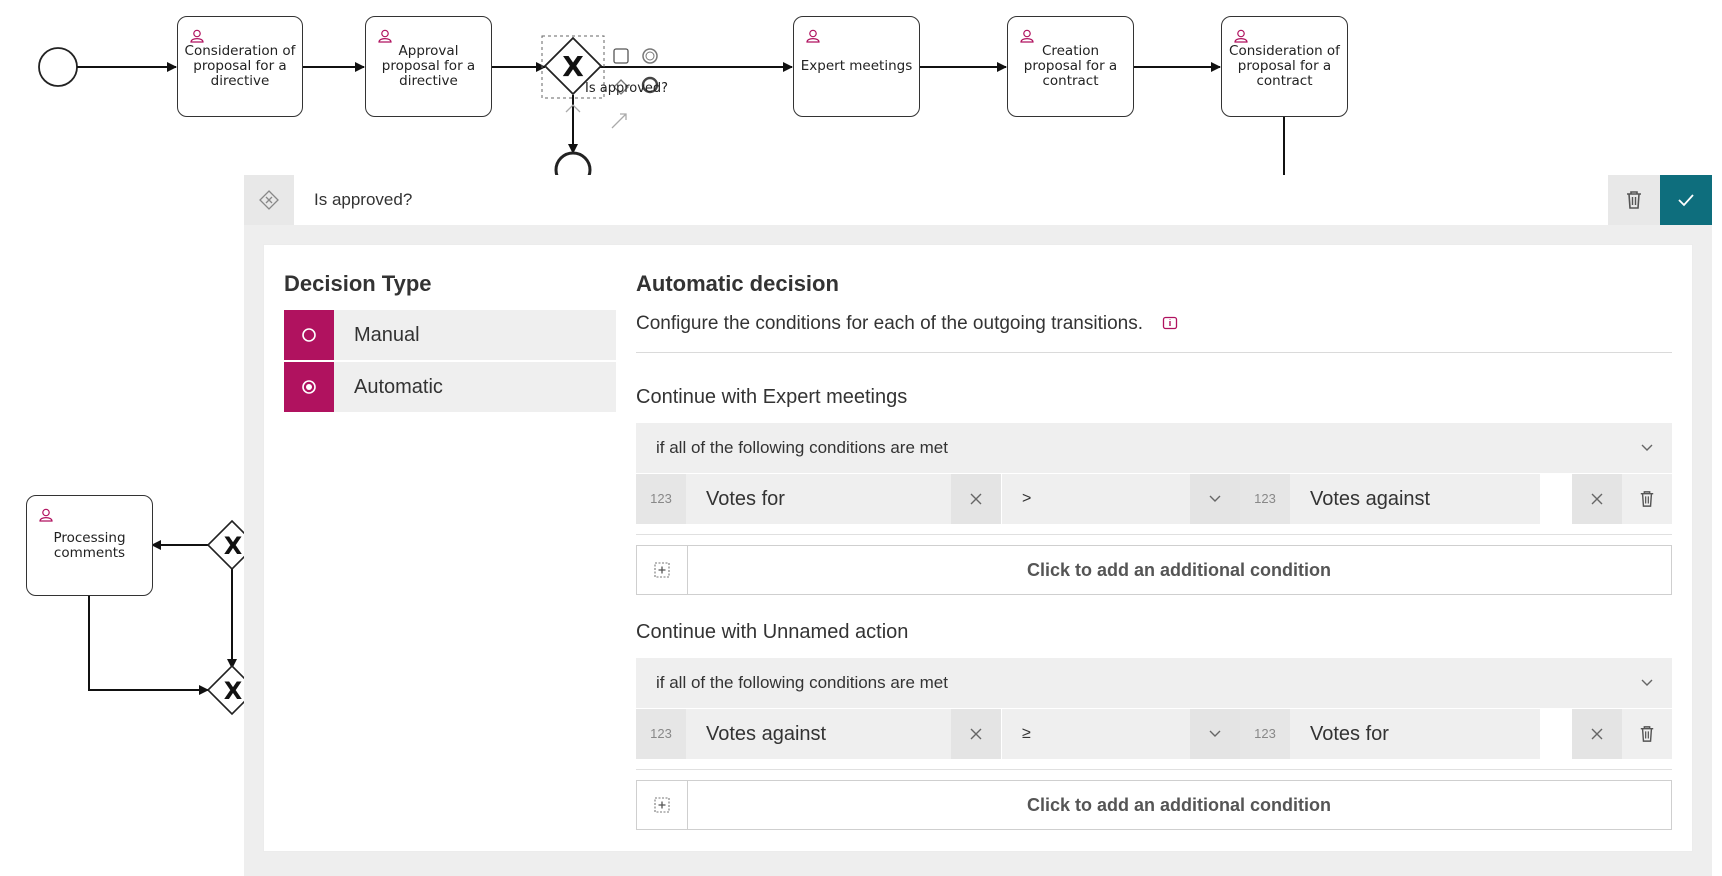 This screenshot has height=876, width=1722. I want to click on condition-row: 123 Votes for > 123 Votes against, so click(1154, 499).